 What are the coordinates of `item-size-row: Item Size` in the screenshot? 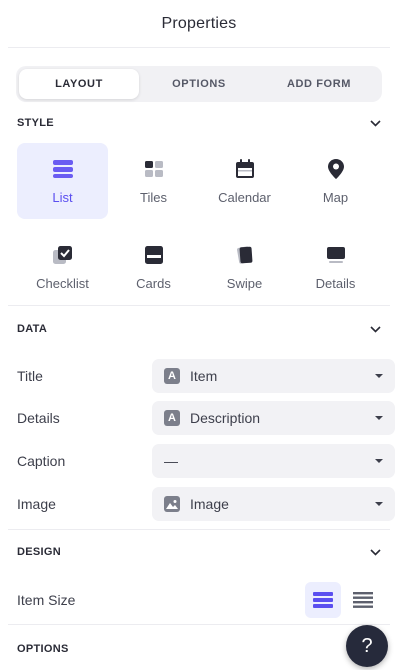 It's located at (206, 600).